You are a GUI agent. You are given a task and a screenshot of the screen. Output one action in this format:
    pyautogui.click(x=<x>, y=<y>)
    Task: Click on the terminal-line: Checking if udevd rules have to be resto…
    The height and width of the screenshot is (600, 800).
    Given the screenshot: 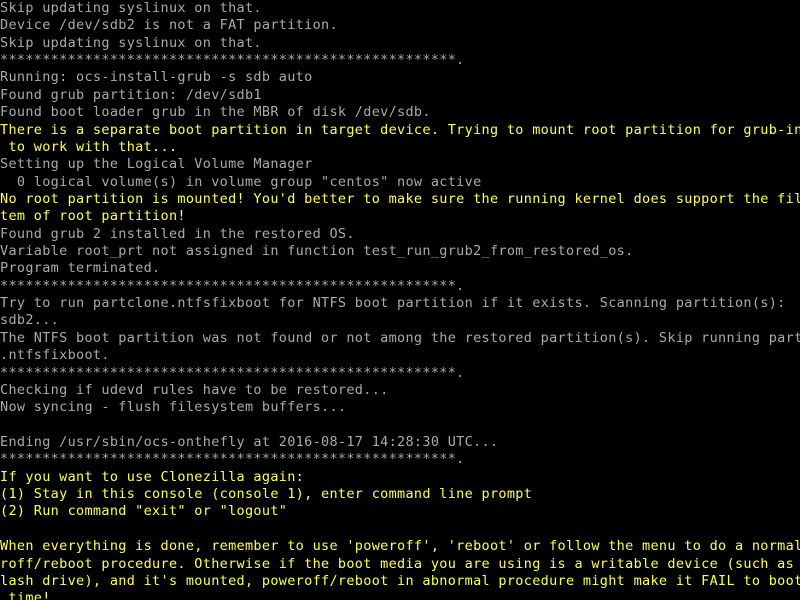 What is the action you would take?
    pyautogui.click(x=400, y=390)
    